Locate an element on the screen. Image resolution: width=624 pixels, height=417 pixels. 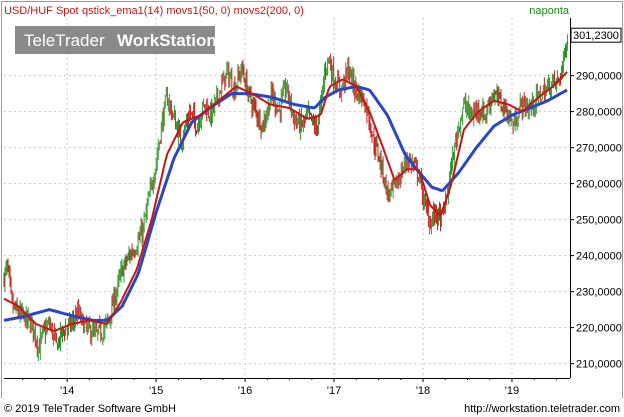
x-tick-label: '15 is located at coordinates (156, 391).